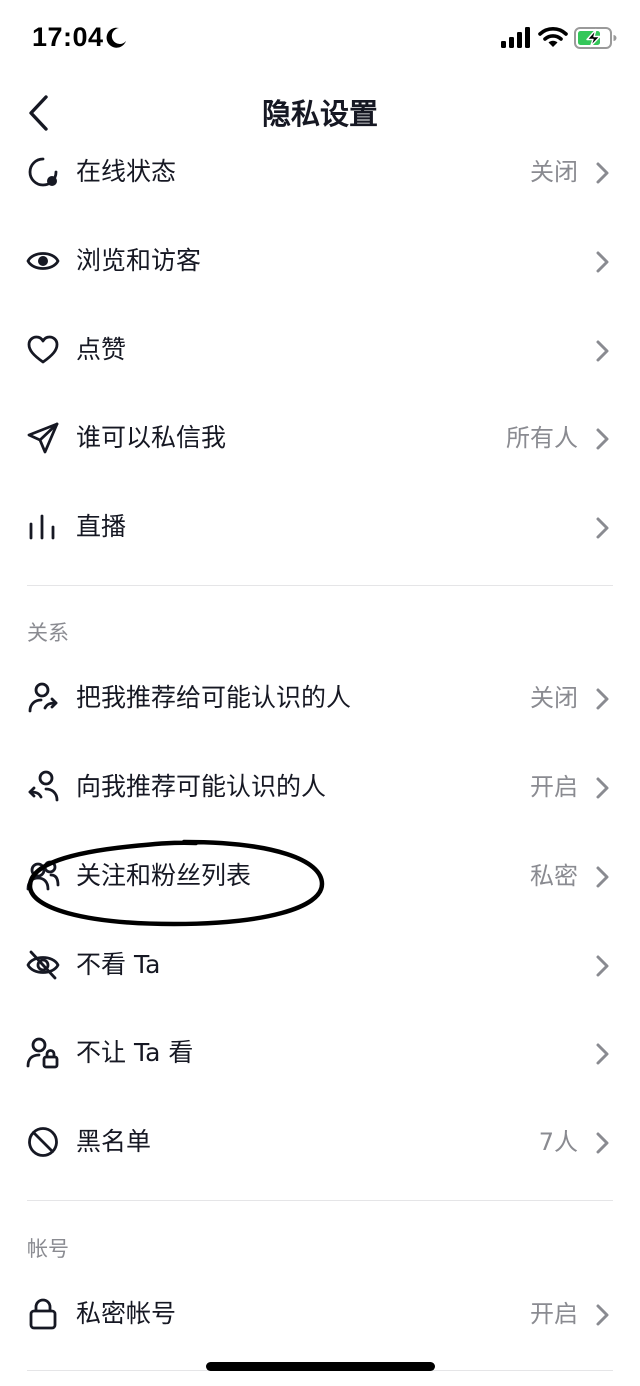  Describe the element at coordinates (542, 438) in the screenshot. I see `row-value: 所有人` at that location.